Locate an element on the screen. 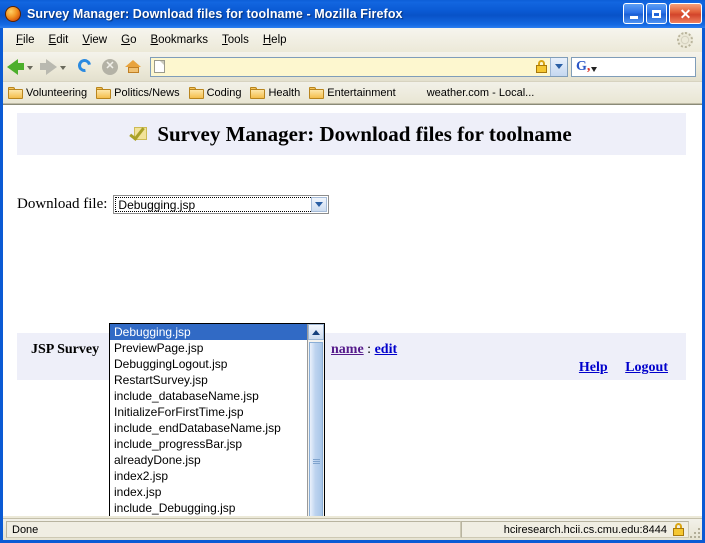 This screenshot has width=705, height=543. back-arrow-icon is located at coordinates (12, 66).